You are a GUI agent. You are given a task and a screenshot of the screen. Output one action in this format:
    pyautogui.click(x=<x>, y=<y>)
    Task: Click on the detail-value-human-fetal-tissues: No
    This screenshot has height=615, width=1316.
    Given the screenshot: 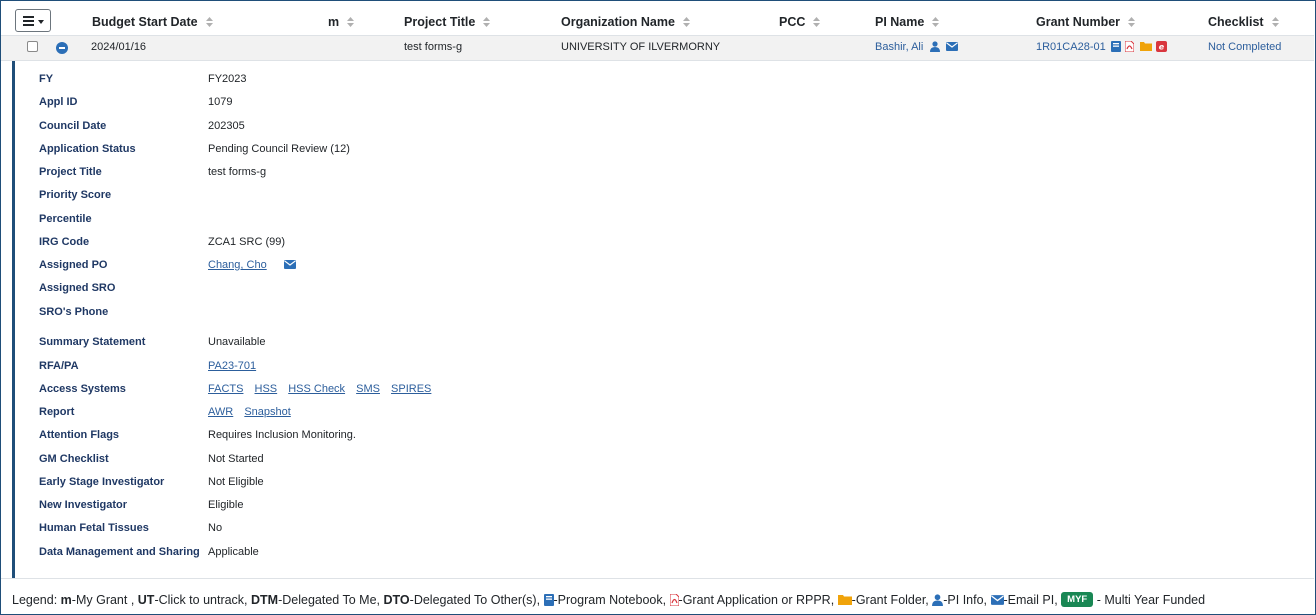 What is the action you would take?
    pyautogui.click(x=215, y=528)
    